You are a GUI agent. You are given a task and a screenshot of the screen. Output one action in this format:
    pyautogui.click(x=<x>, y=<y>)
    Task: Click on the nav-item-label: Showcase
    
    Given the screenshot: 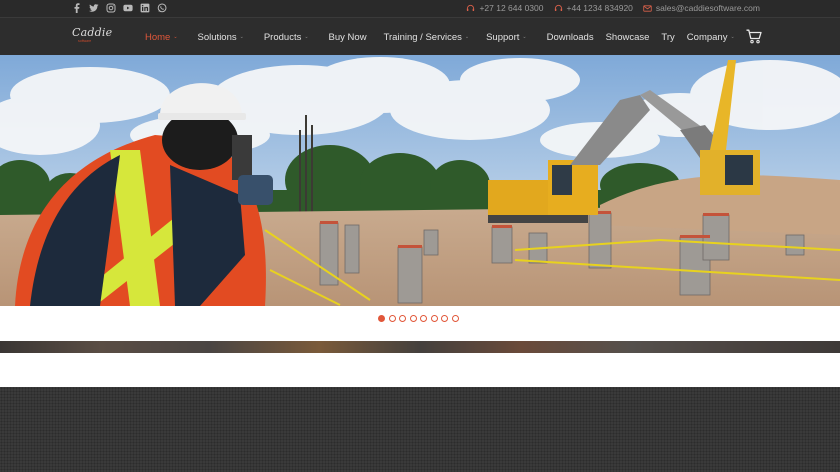 What is the action you would take?
    pyautogui.click(x=627, y=37)
    